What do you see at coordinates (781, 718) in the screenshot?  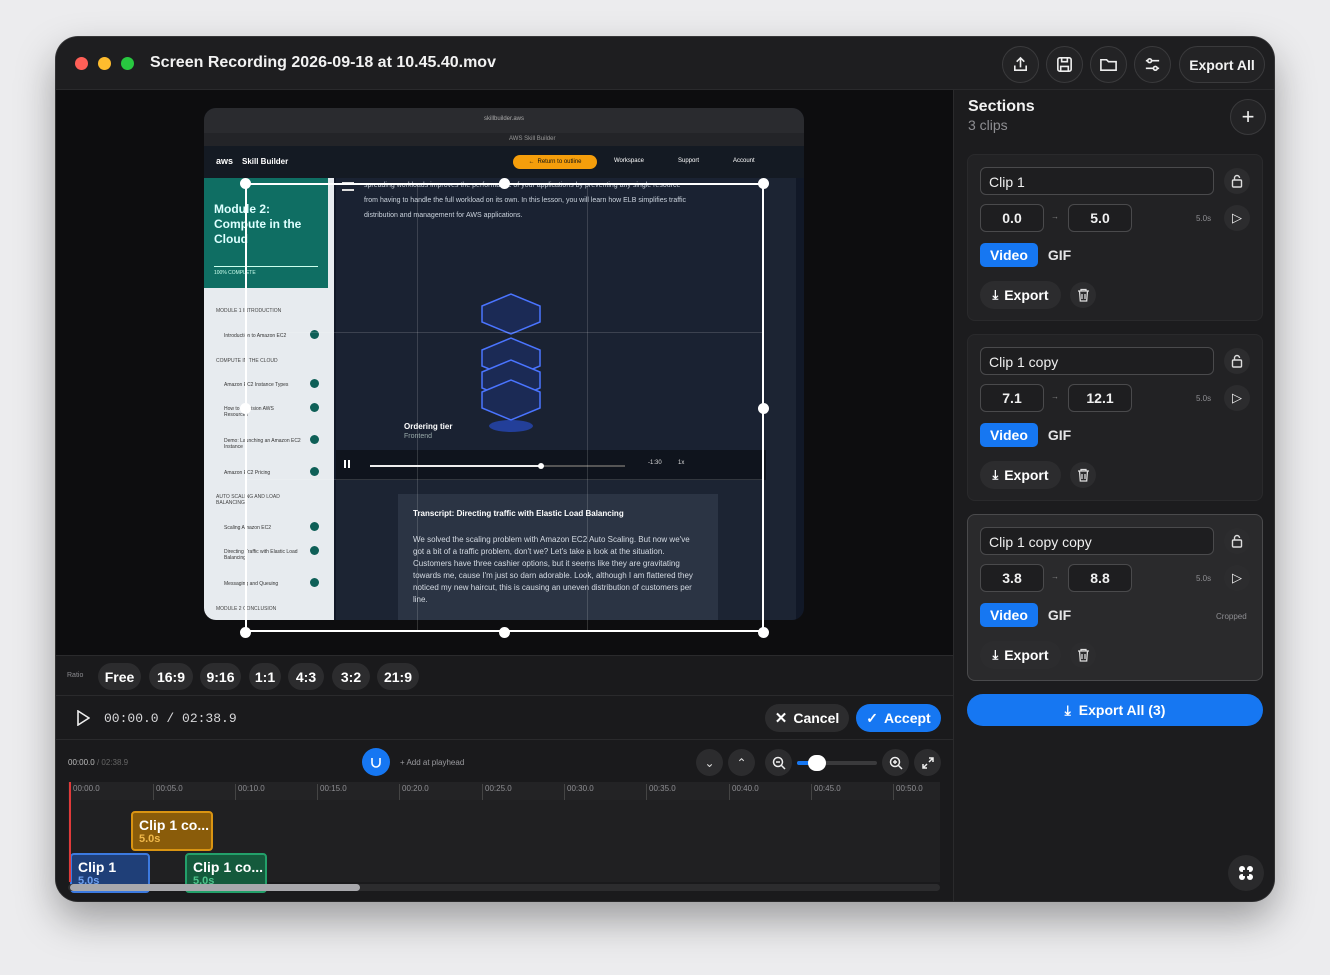 I see `close-icon: ✕` at bounding box center [781, 718].